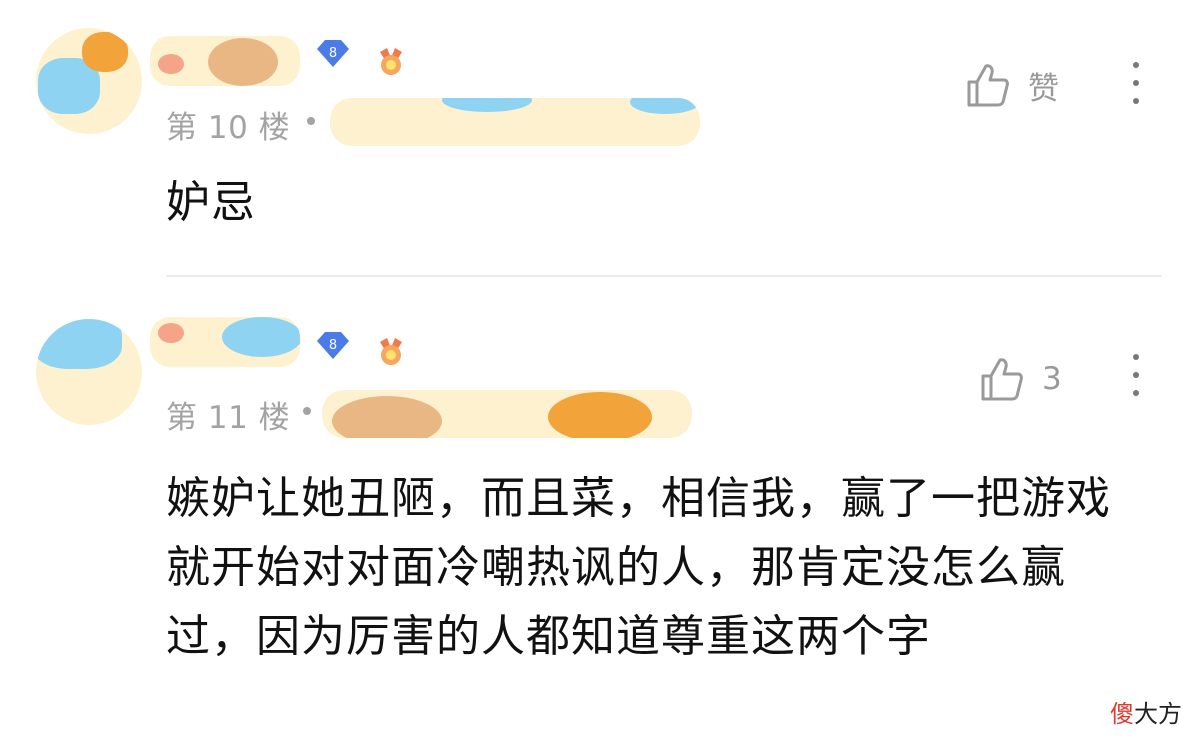  I want to click on watermark-accent: 傻, so click(1122, 714).